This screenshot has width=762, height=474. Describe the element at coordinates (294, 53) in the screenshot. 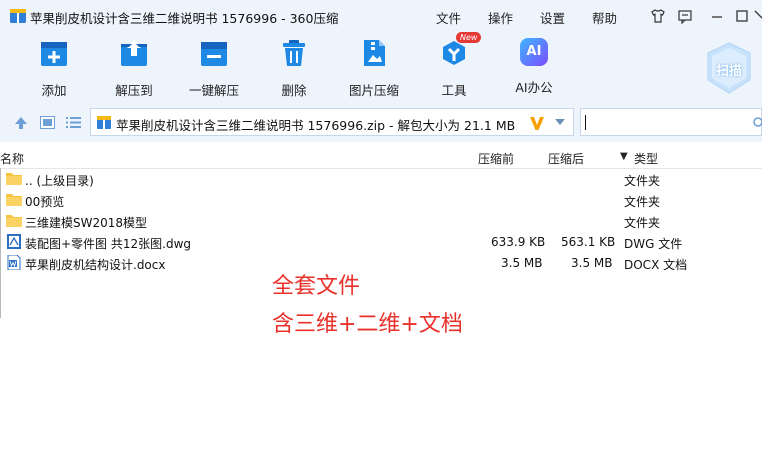

I see `trash-icon` at that location.